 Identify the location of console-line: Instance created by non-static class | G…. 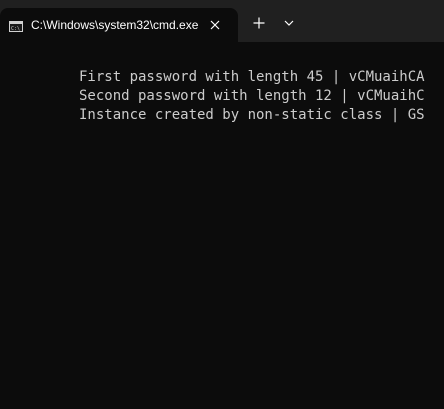
(252, 115).